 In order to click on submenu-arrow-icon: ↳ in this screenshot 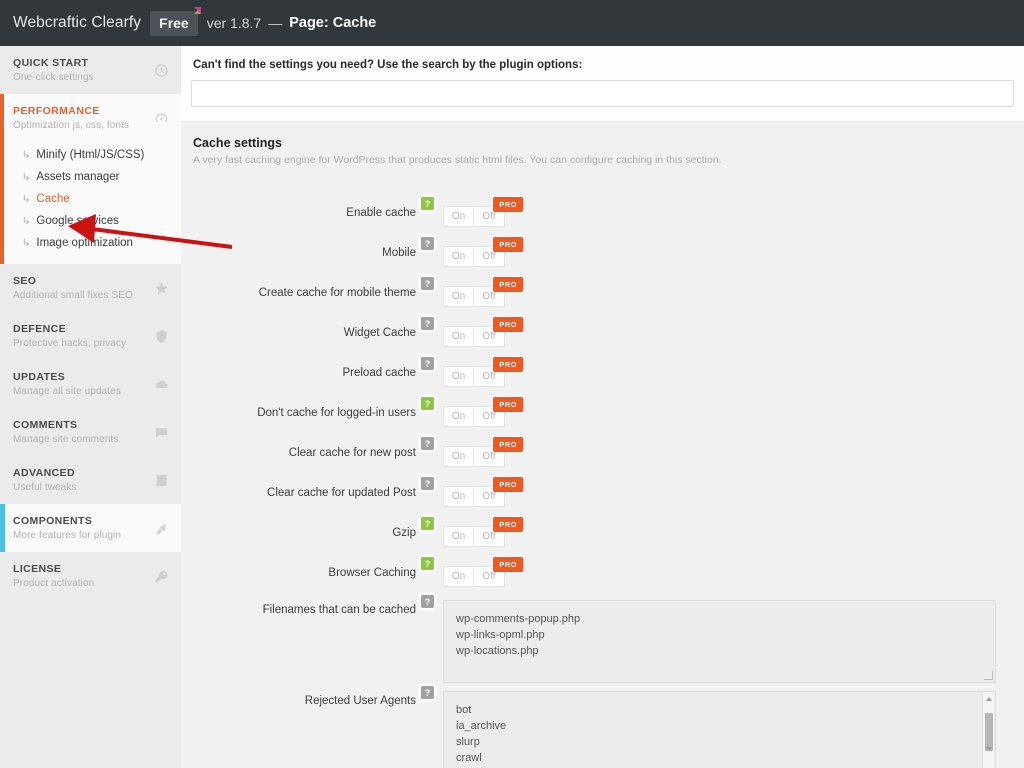, I will do `click(26, 177)`.